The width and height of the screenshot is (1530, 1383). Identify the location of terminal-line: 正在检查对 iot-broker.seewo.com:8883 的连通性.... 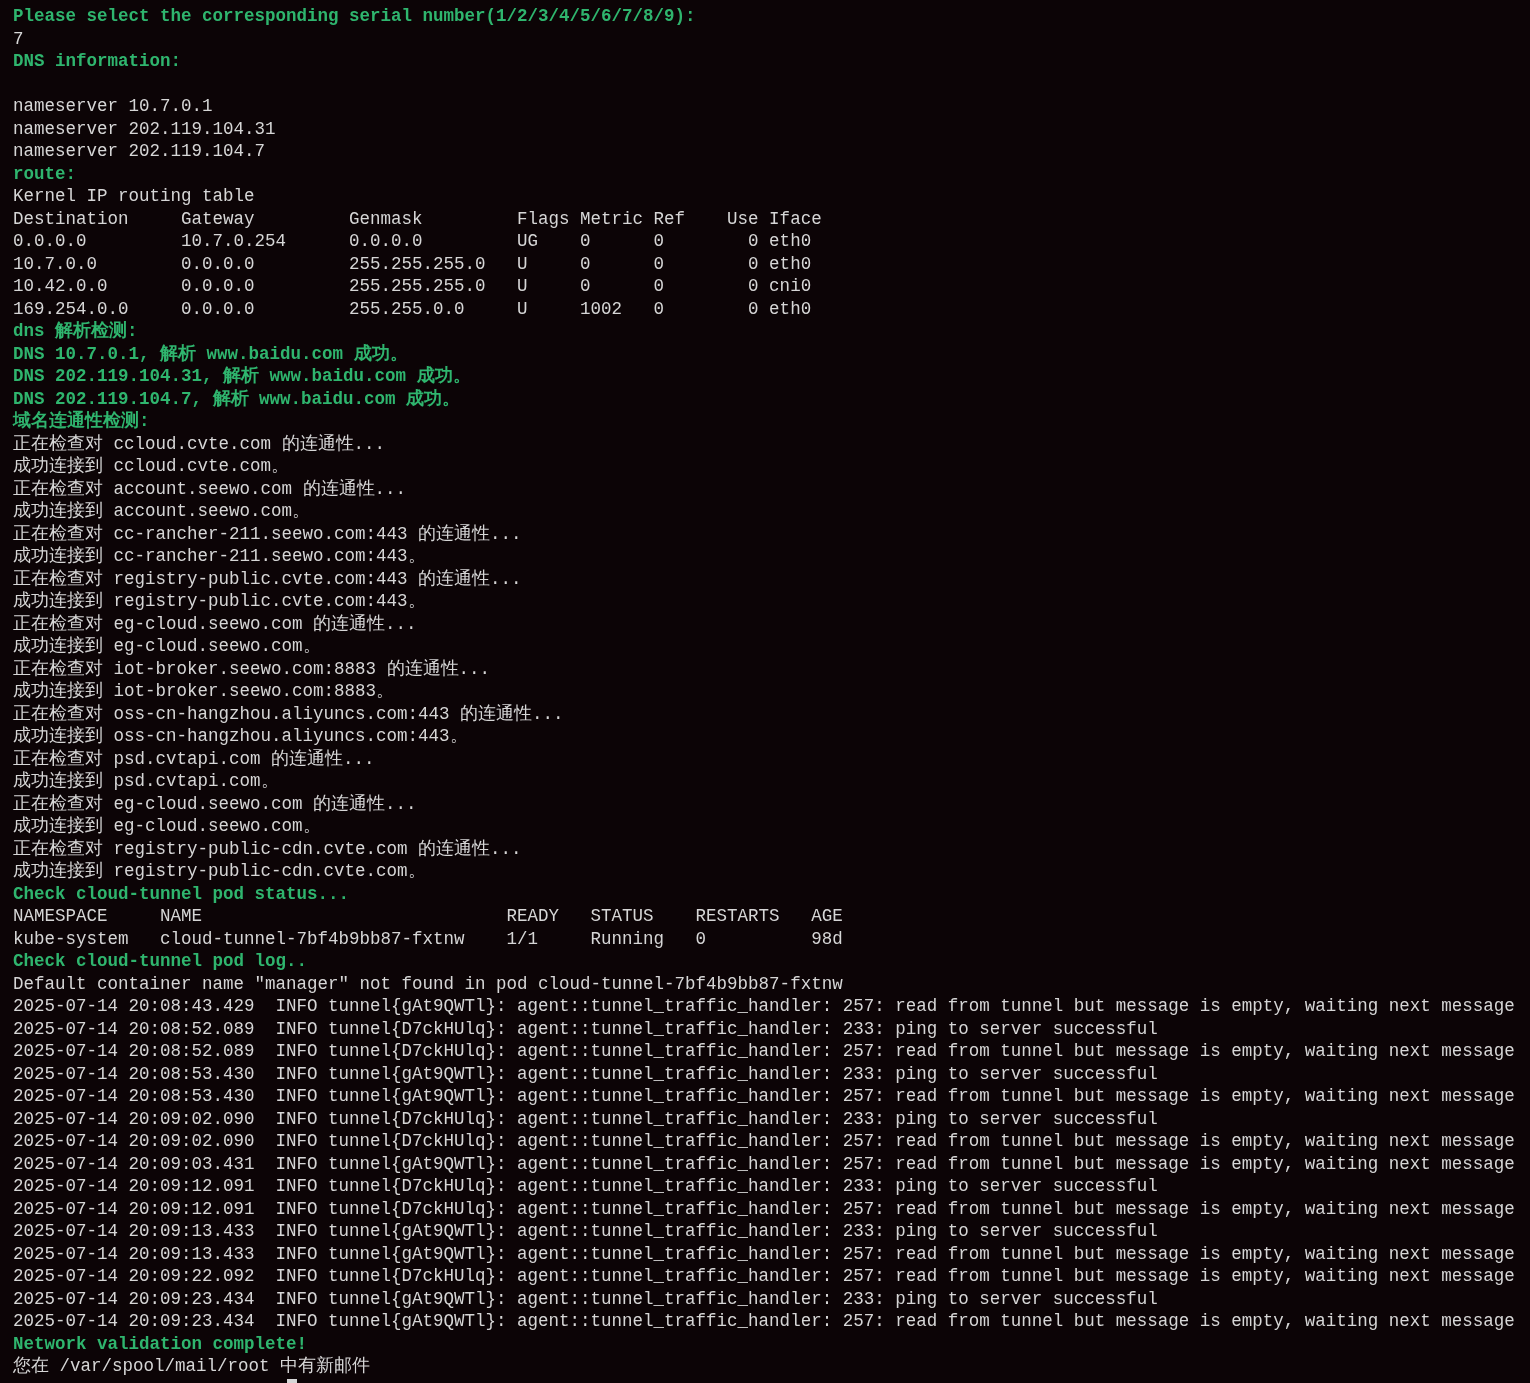
(252, 668).